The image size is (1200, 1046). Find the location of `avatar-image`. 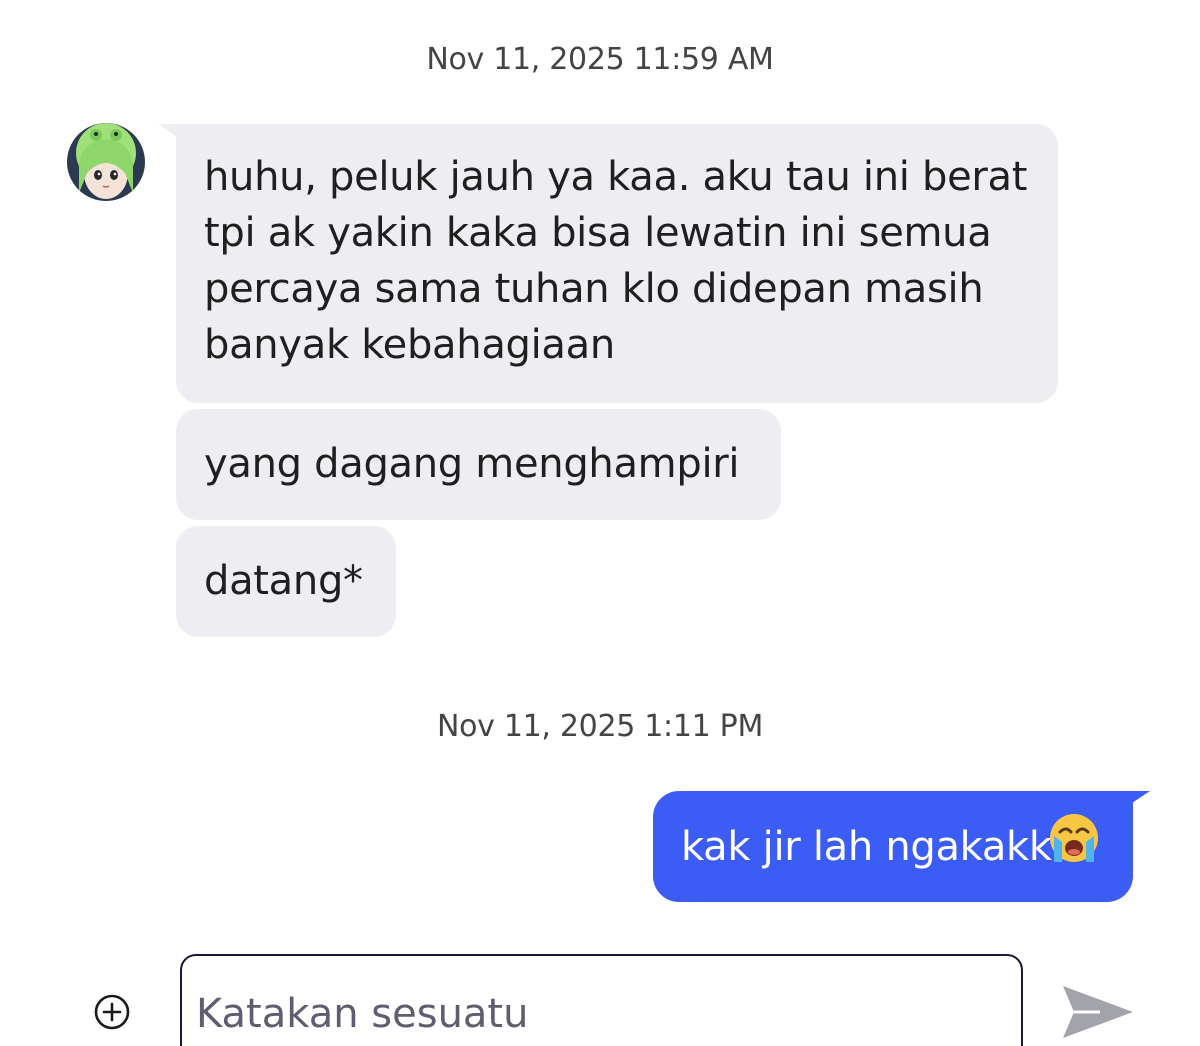

avatar-image is located at coordinates (106, 162).